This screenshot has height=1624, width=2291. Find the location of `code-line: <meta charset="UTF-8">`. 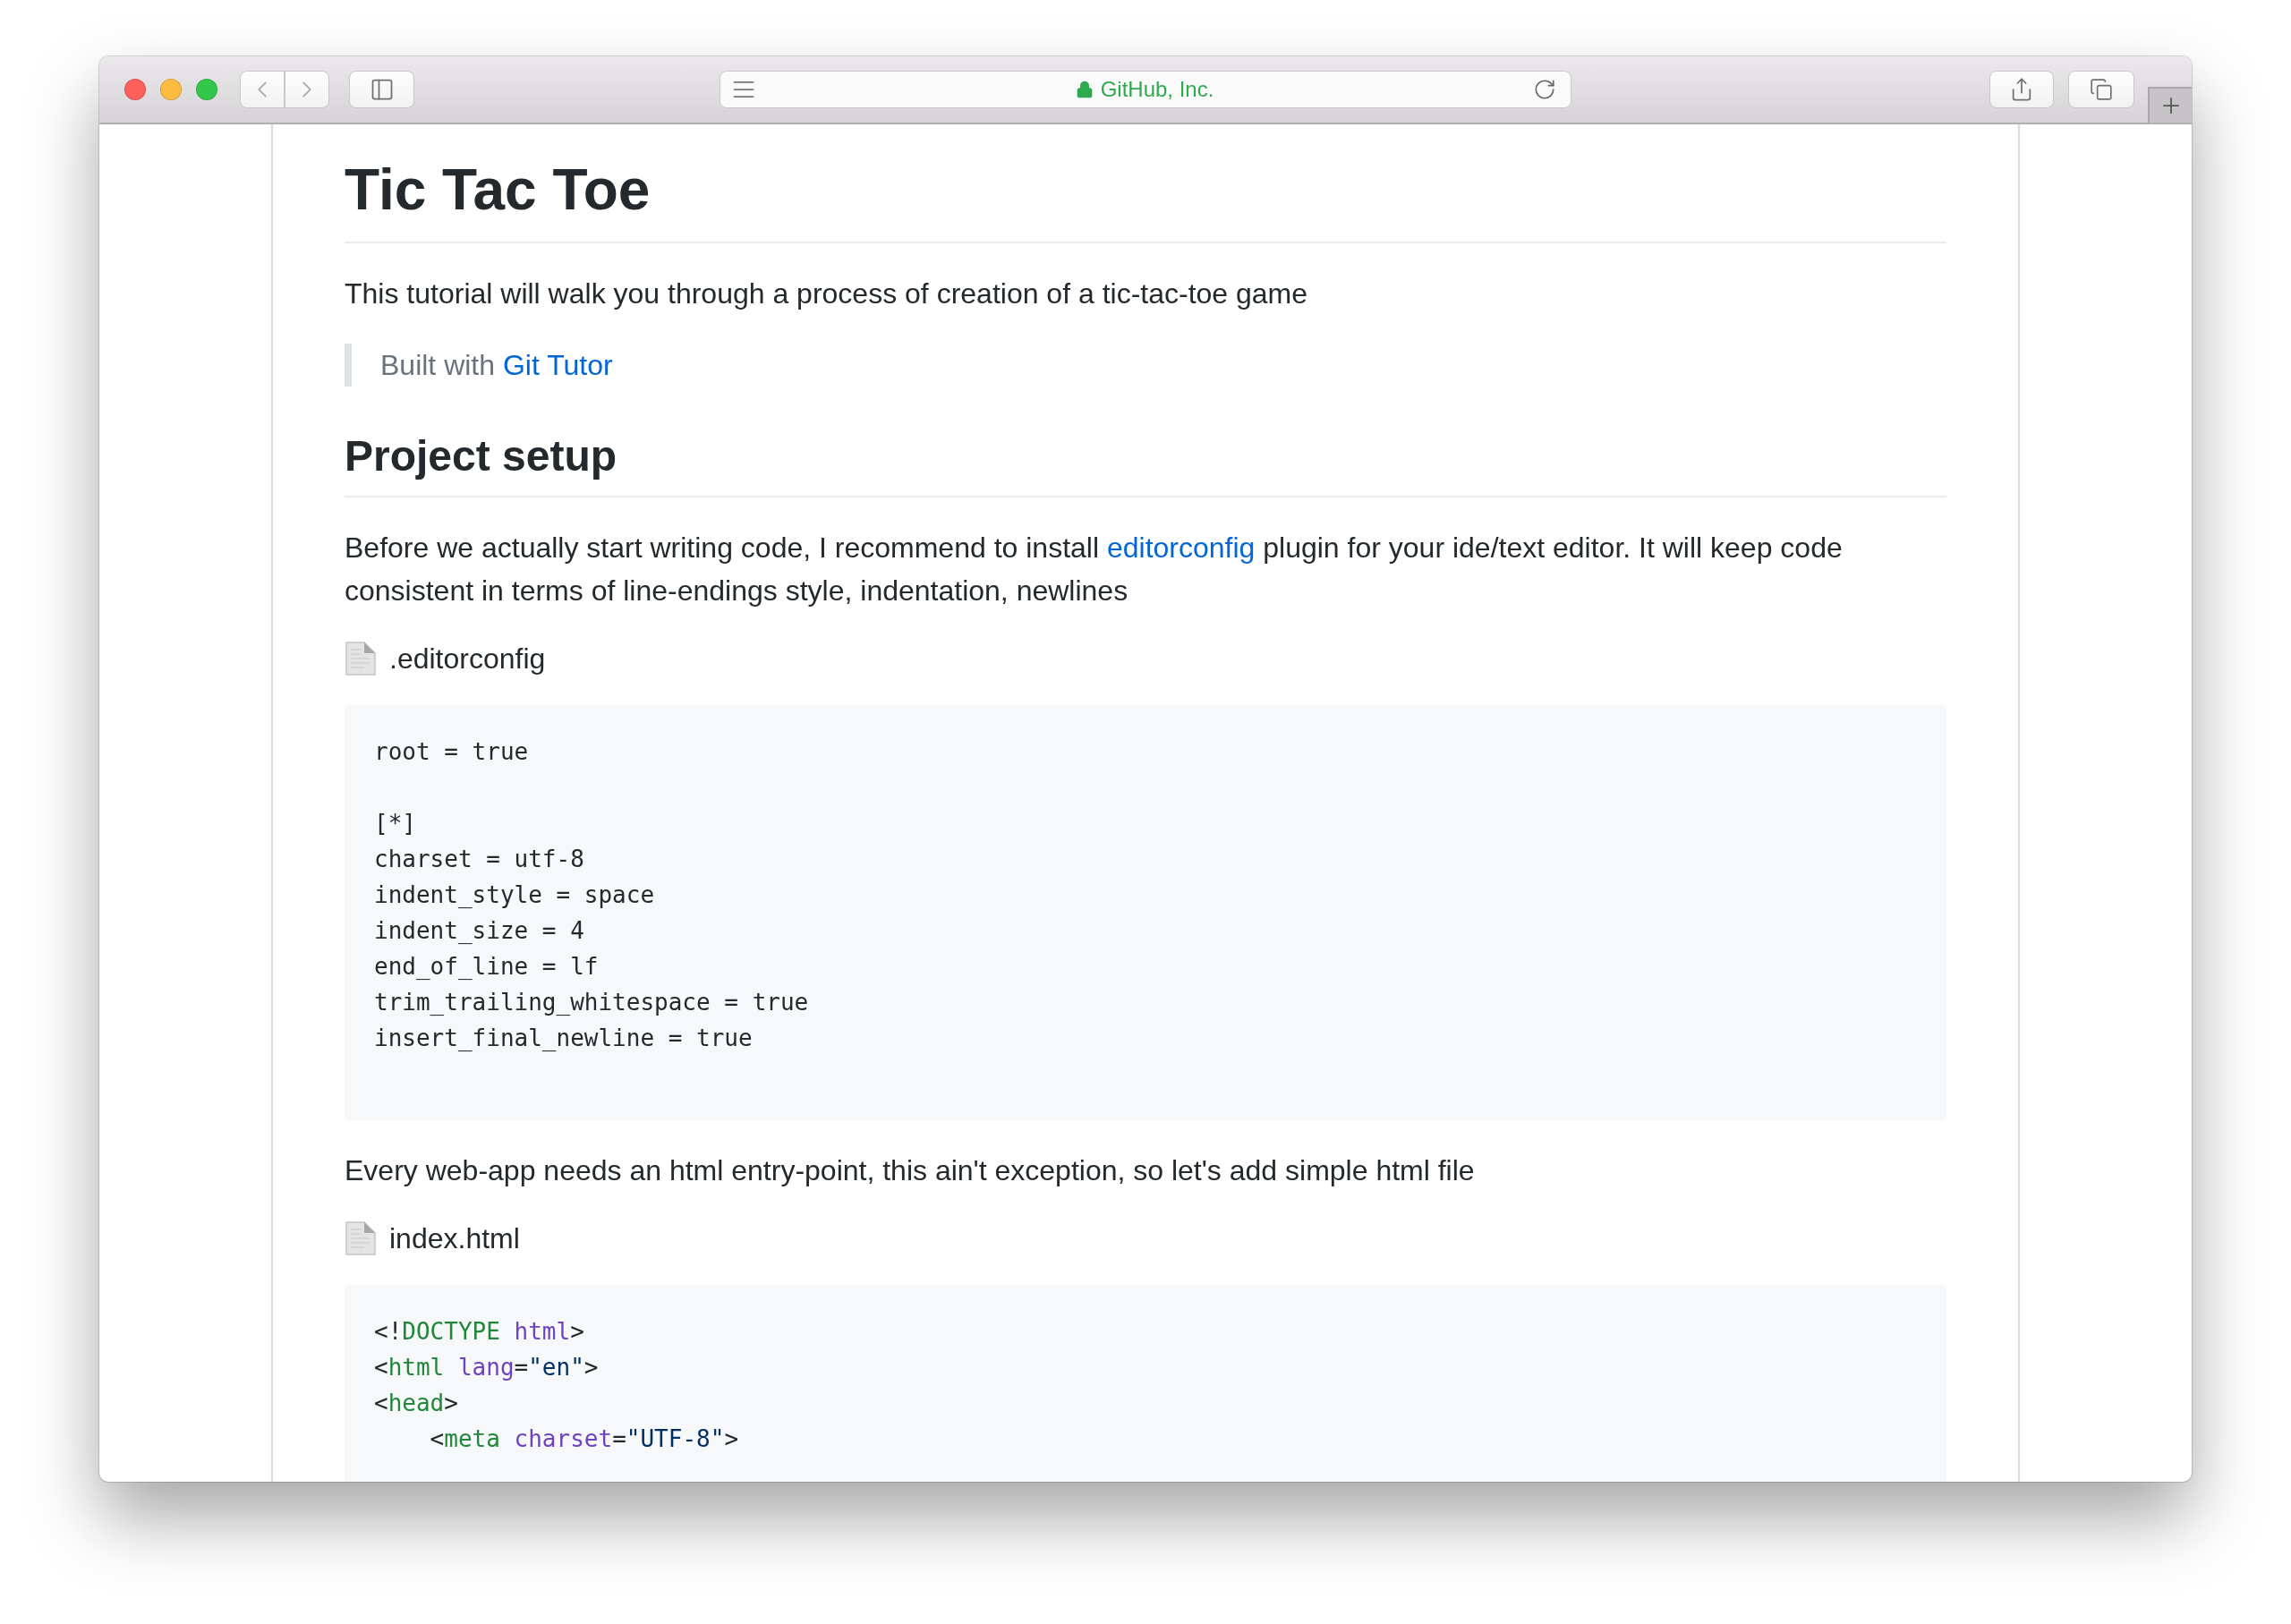

code-line: <meta charset="UTF-8"> is located at coordinates (584, 1439).